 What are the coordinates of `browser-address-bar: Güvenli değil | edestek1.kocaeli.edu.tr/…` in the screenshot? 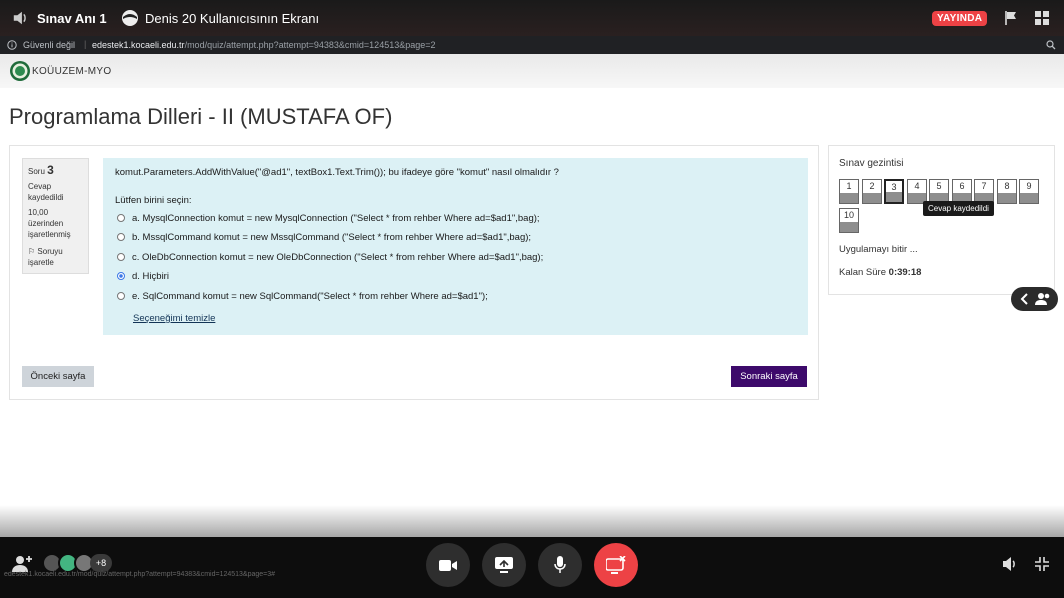 It's located at (532, 45).